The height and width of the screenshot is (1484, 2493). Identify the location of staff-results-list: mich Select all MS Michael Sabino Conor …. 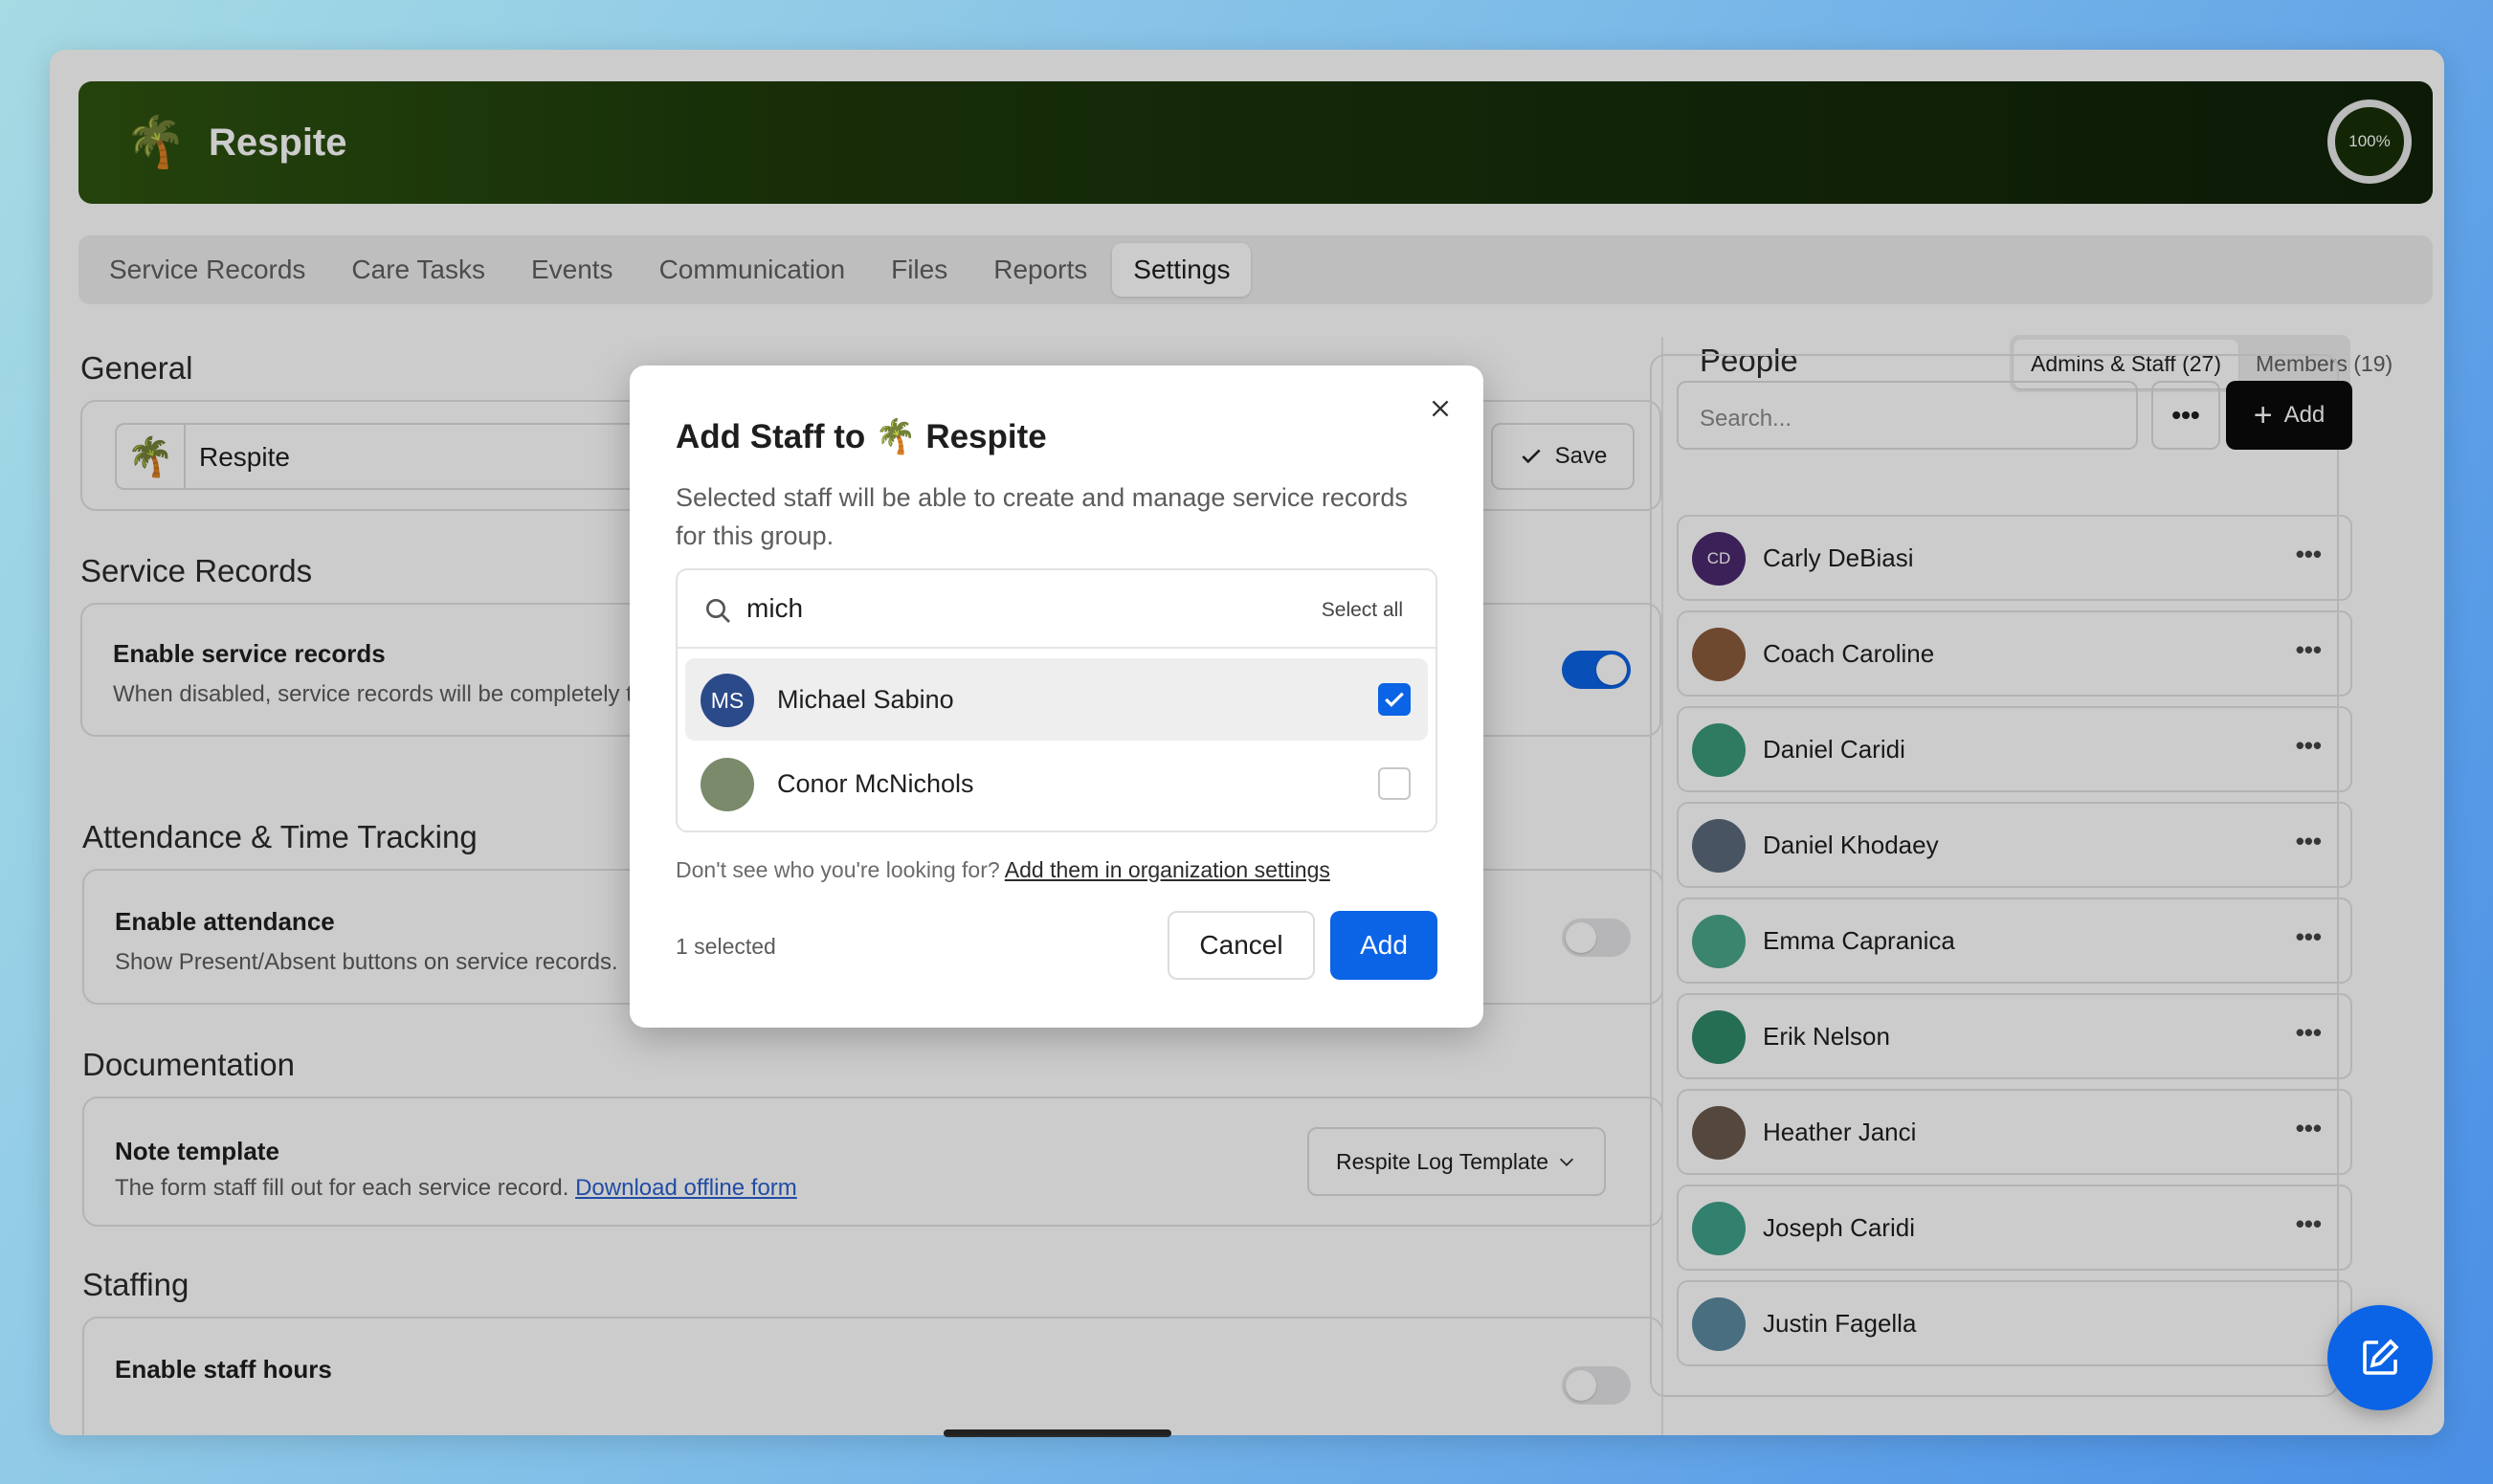
(1056, 700).